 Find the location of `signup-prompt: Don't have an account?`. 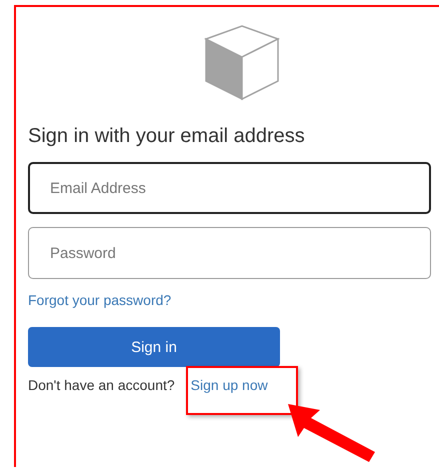

signup-prompt: Don't have an account? is located at coordinates (101, 385).